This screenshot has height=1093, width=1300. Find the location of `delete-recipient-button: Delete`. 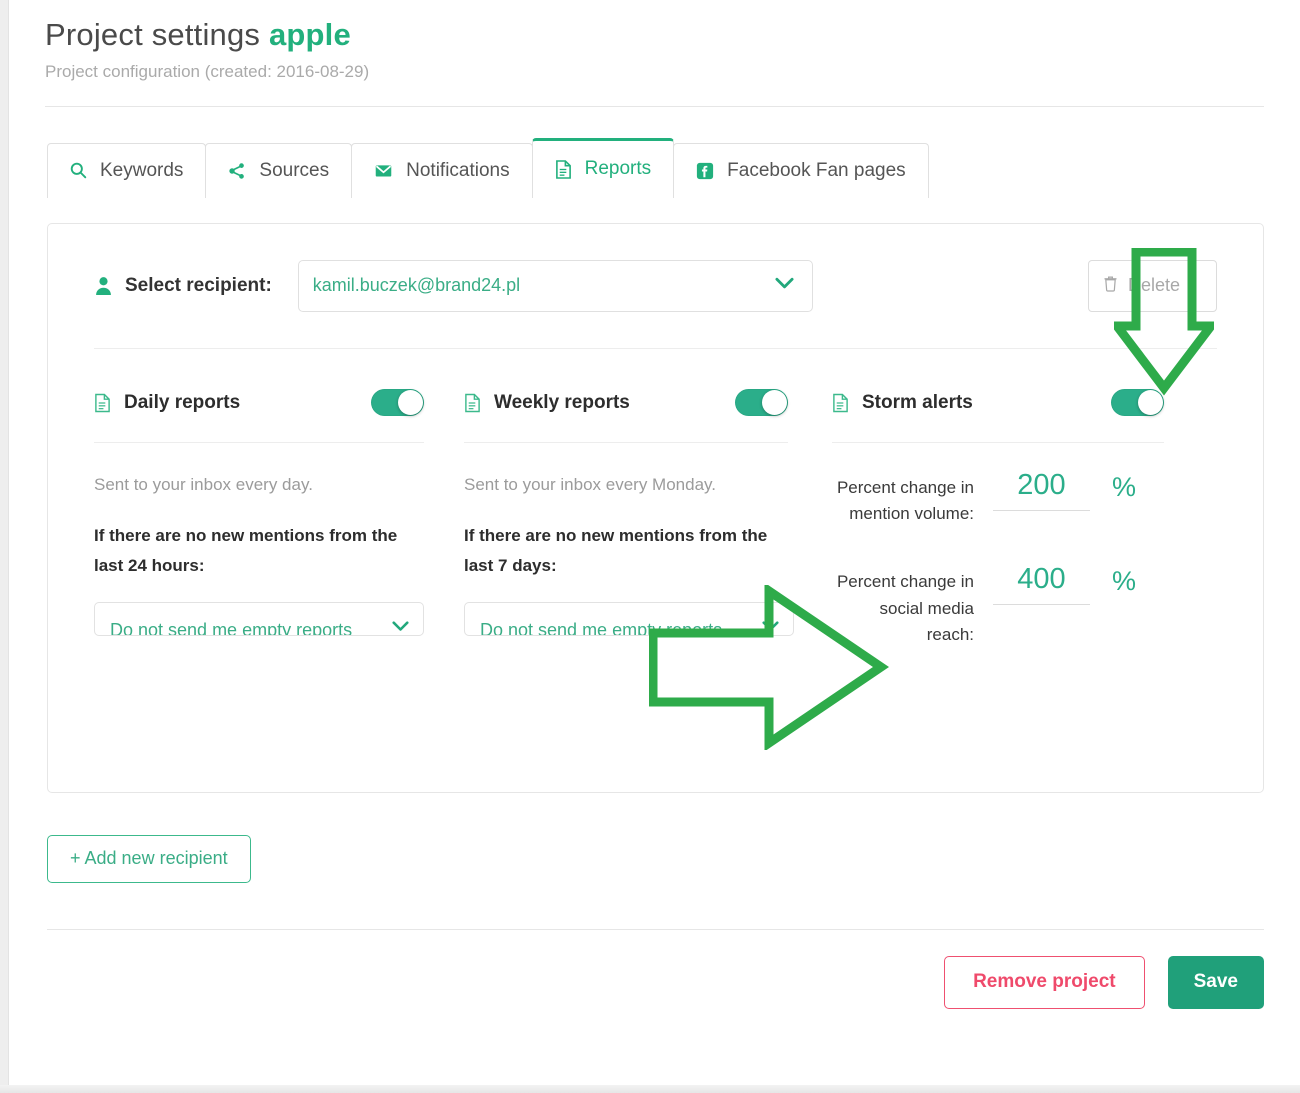

delete-recipient-button: Delete is located at coordinates (1152, 285).